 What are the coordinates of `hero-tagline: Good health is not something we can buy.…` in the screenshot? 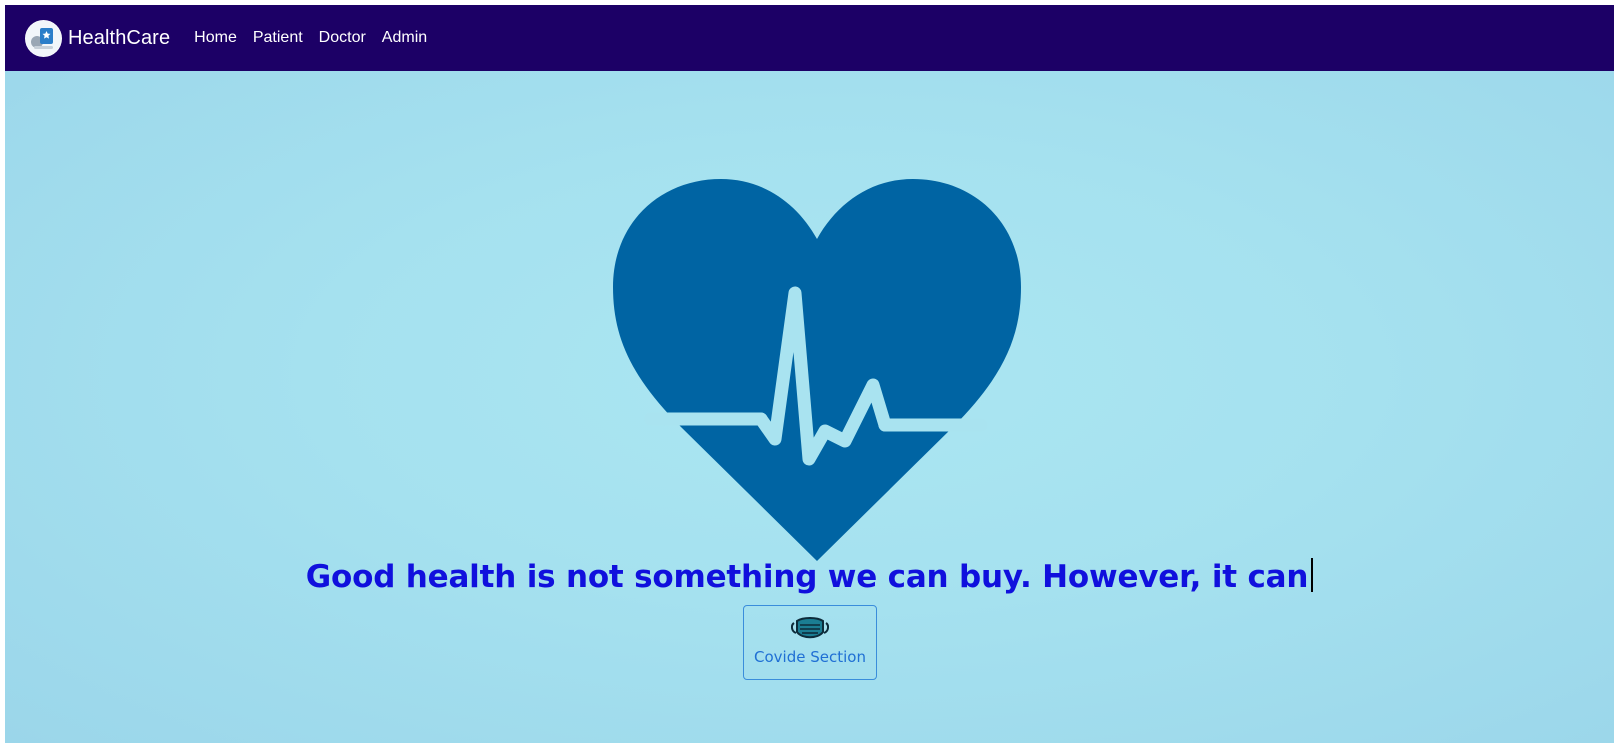 It's located at (809, 576).